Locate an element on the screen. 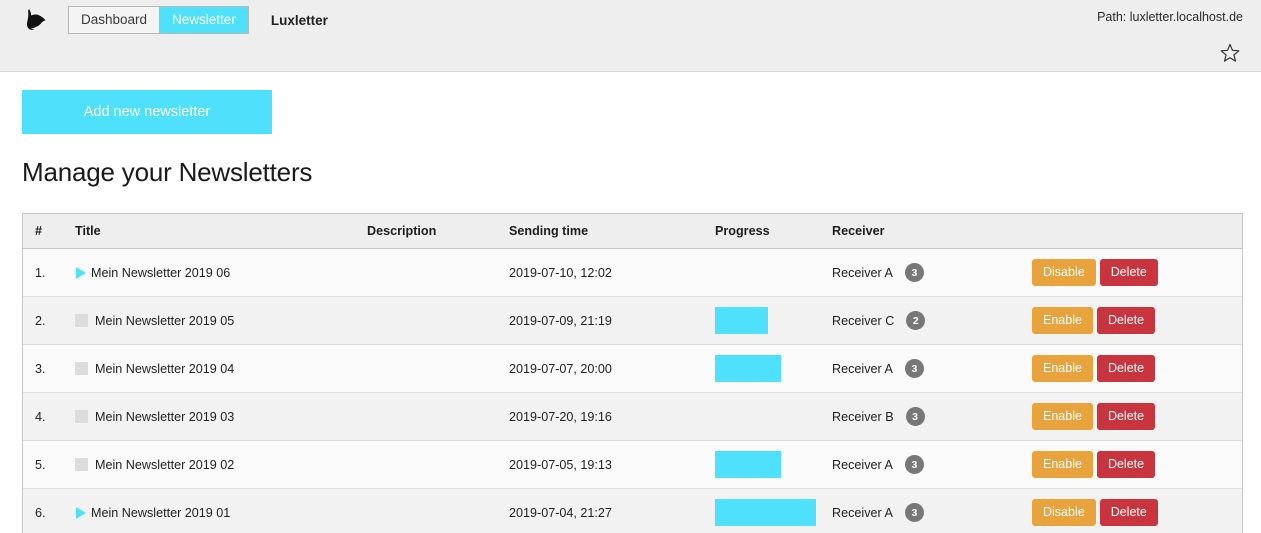  row-title-cell: Mein Newsletter 2019 03 is located at coordinates (213, 416).